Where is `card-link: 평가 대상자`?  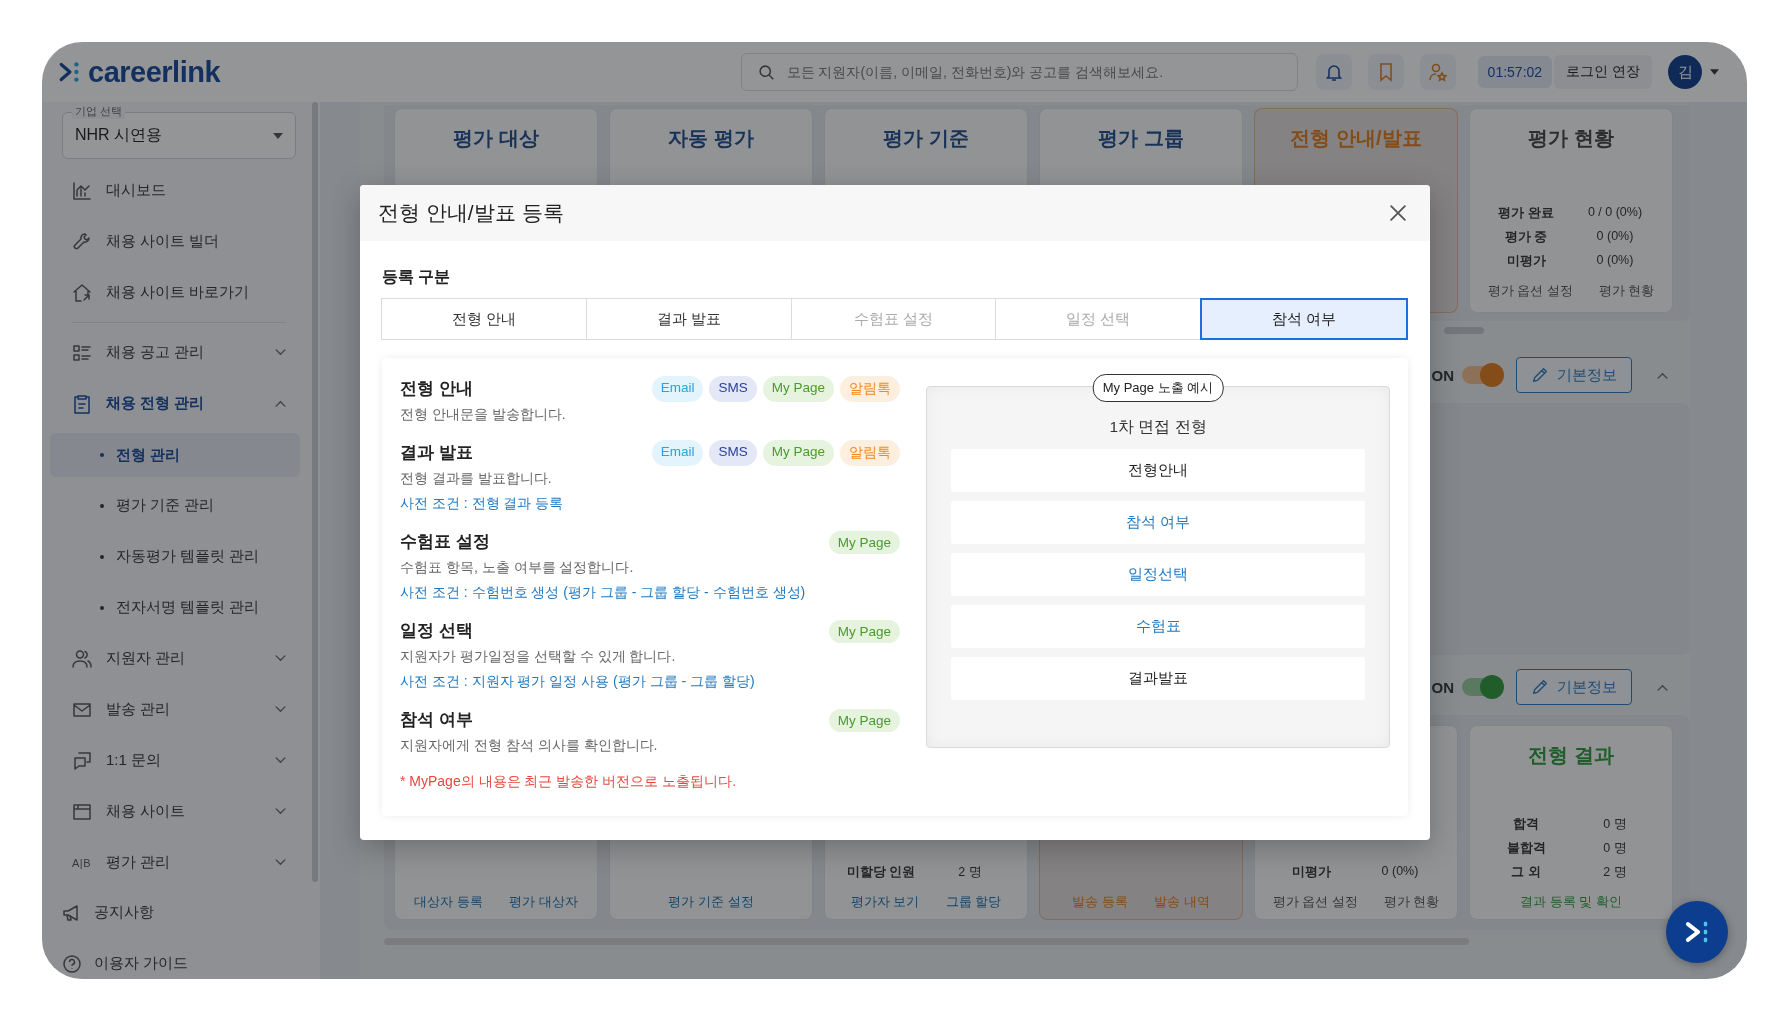 card-link: 평가 대상자 is located at coordinates (543, 902).